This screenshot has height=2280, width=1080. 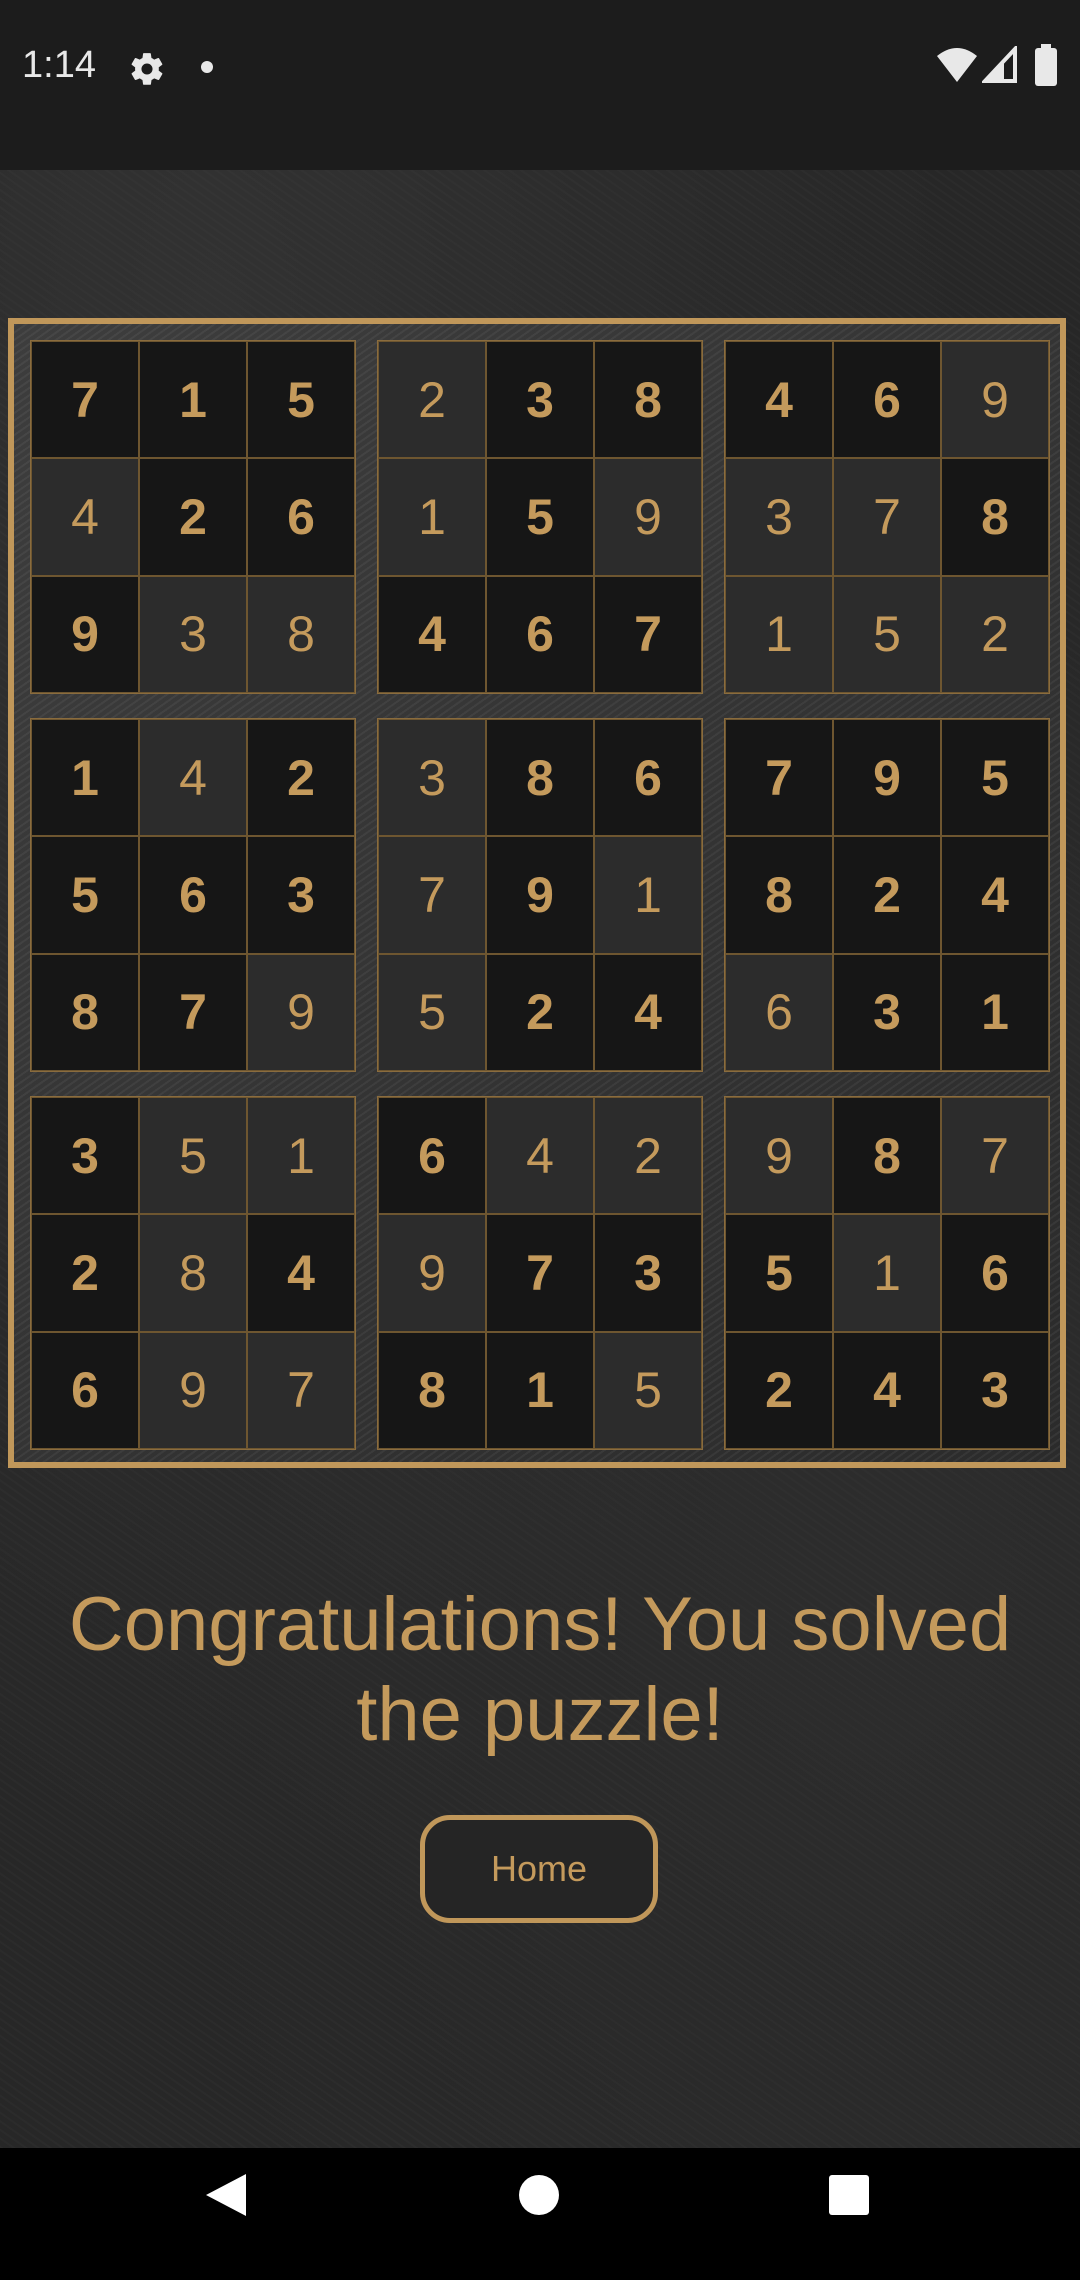 I want to click on sudoku-box: 642973815, so click(x=540, y=1273).